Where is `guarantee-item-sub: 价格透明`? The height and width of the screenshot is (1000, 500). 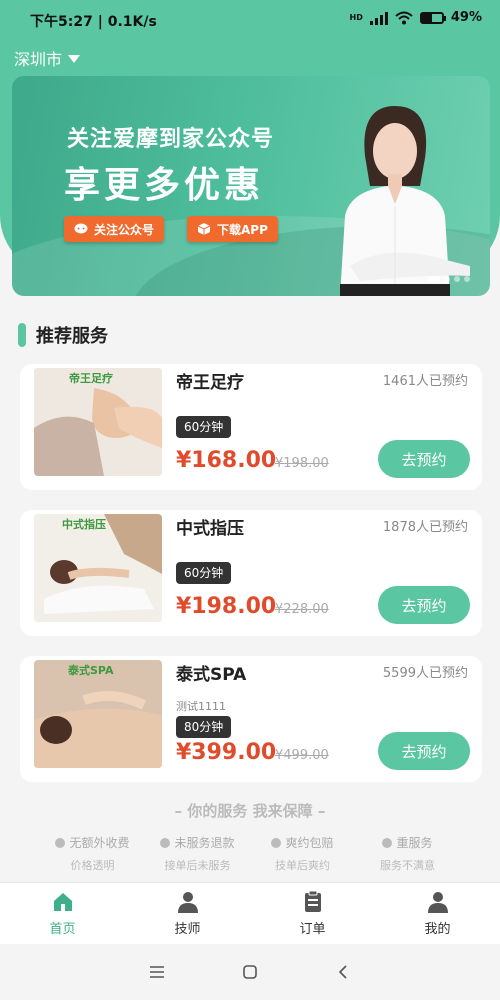
guarantee-item-sub: 价格透明 is located at coordinates (92, 865).